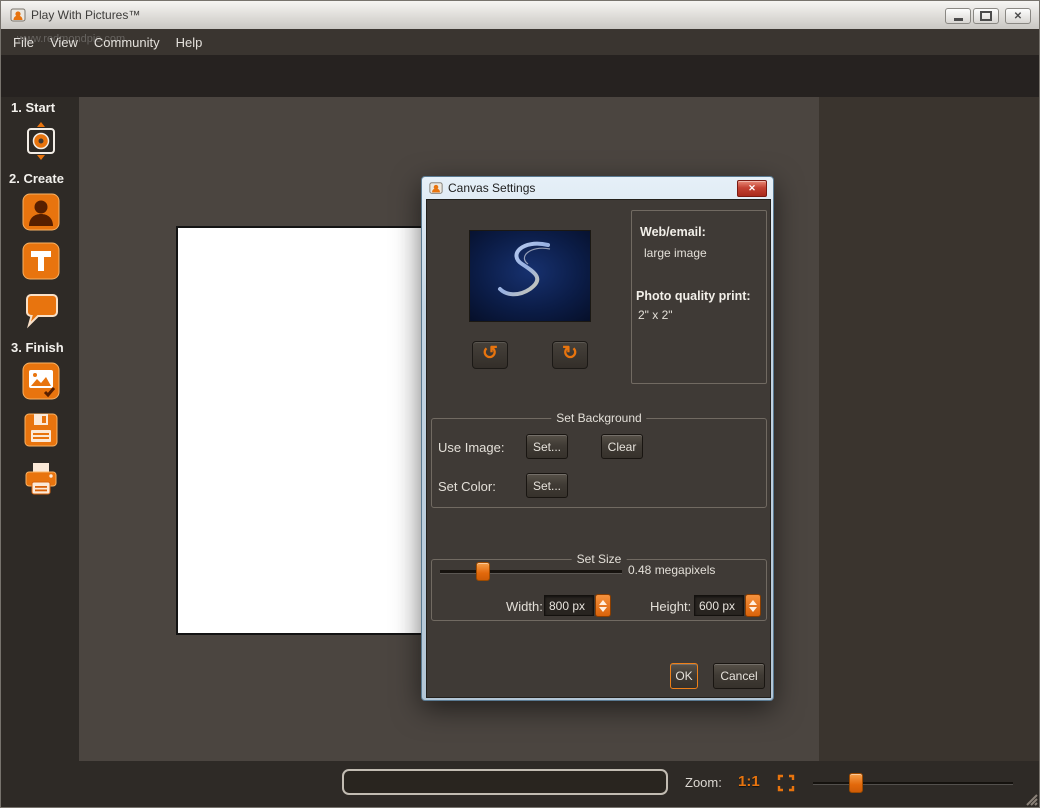 The height and width of the screenshot is (808, 1040). I want to click on rotate-ccw-button: ↺, so click(490, 355).